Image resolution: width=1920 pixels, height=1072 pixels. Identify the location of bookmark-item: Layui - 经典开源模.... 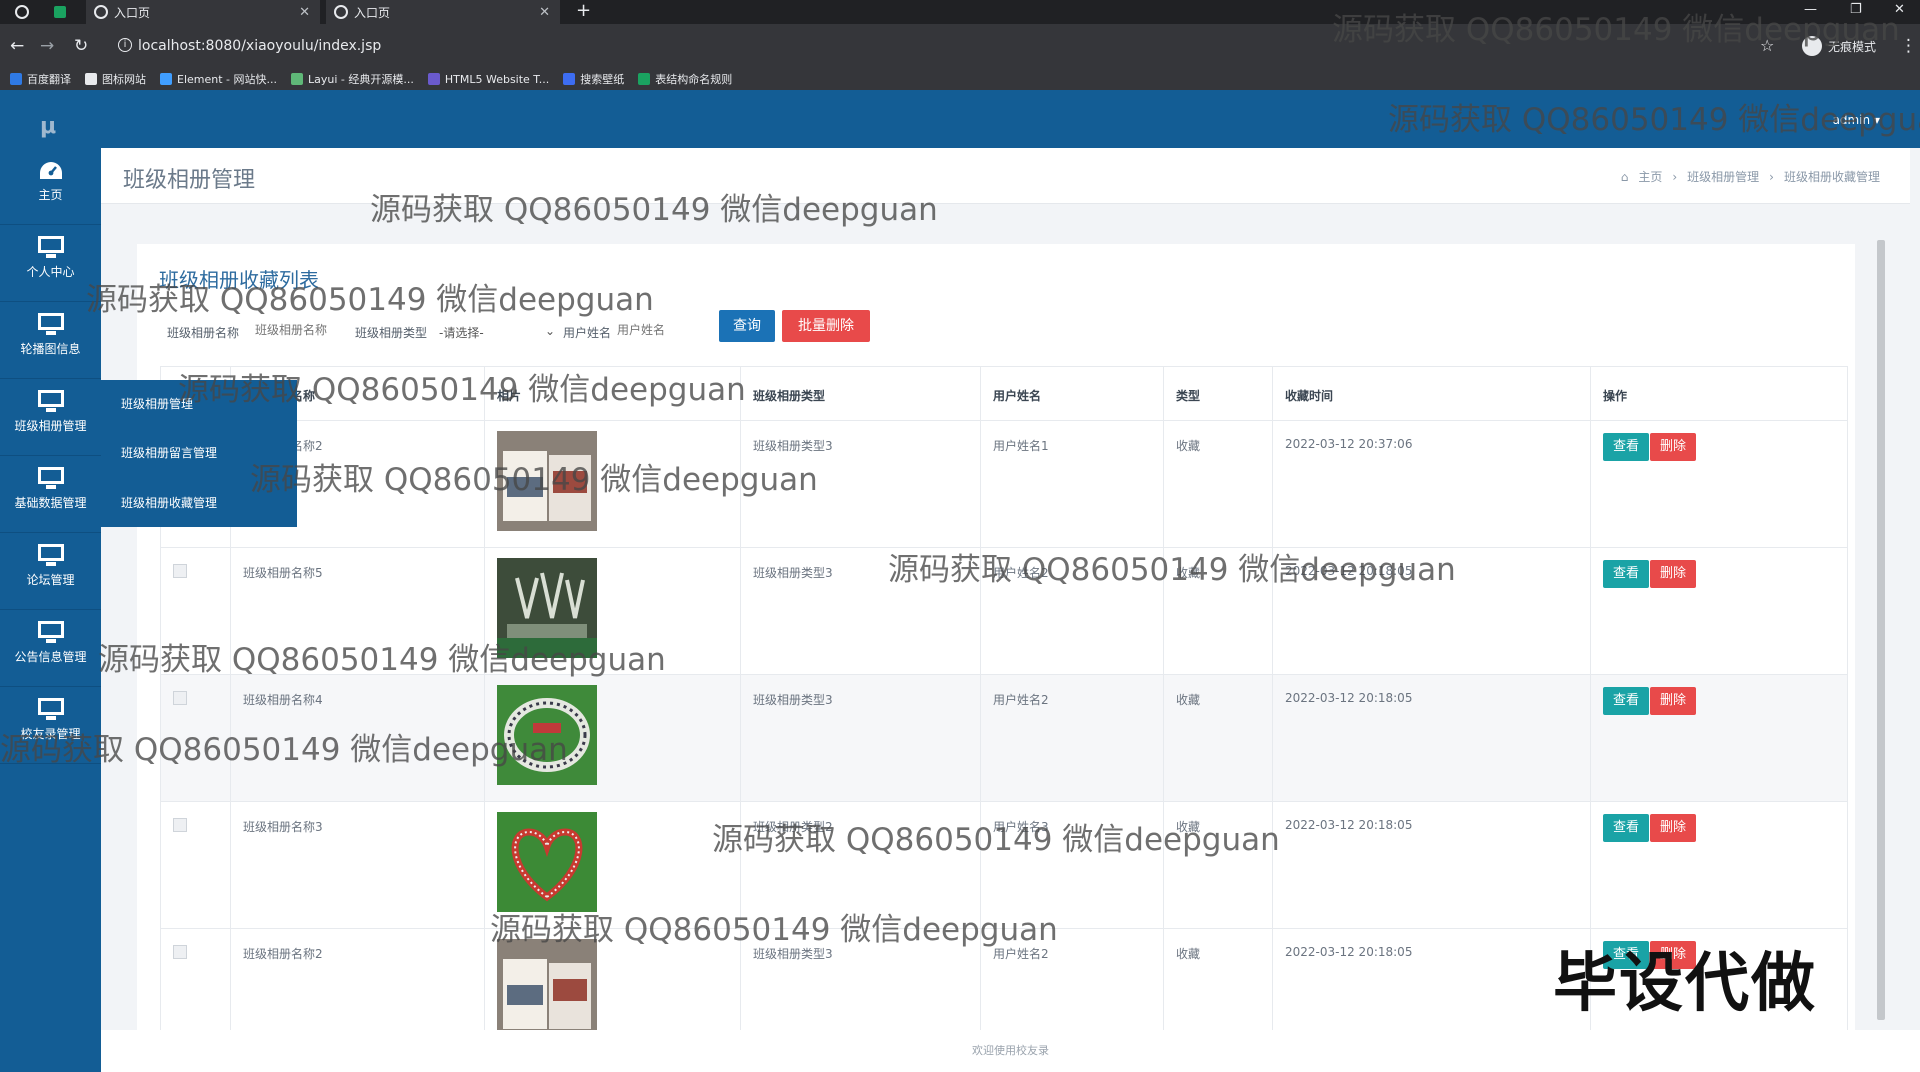
(352, 79).